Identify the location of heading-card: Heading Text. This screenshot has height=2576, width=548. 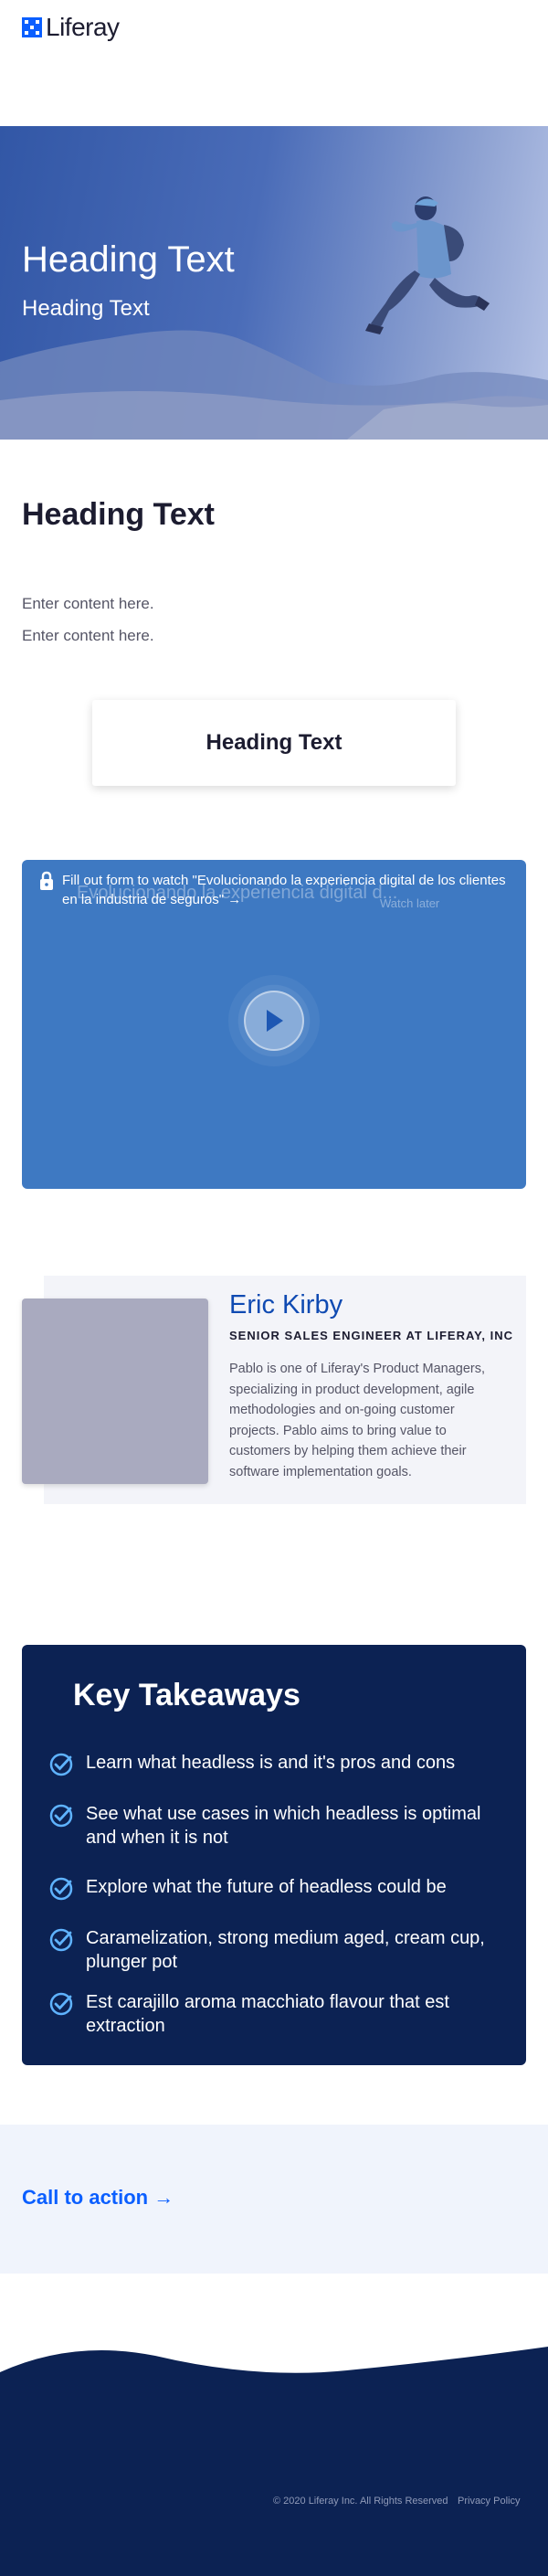
(274, 743).